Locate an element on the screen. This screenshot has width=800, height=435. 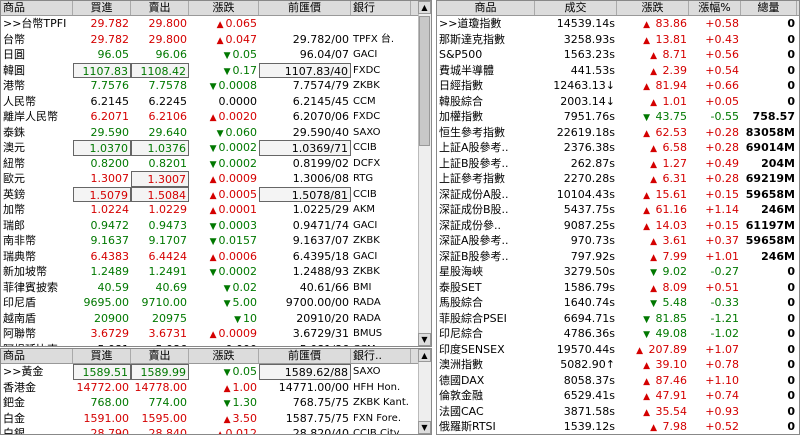
index-row: 恒生參考指數 22619.18s ▲ 62.53 +0.28 83058M is located at coordinates (618, 133).